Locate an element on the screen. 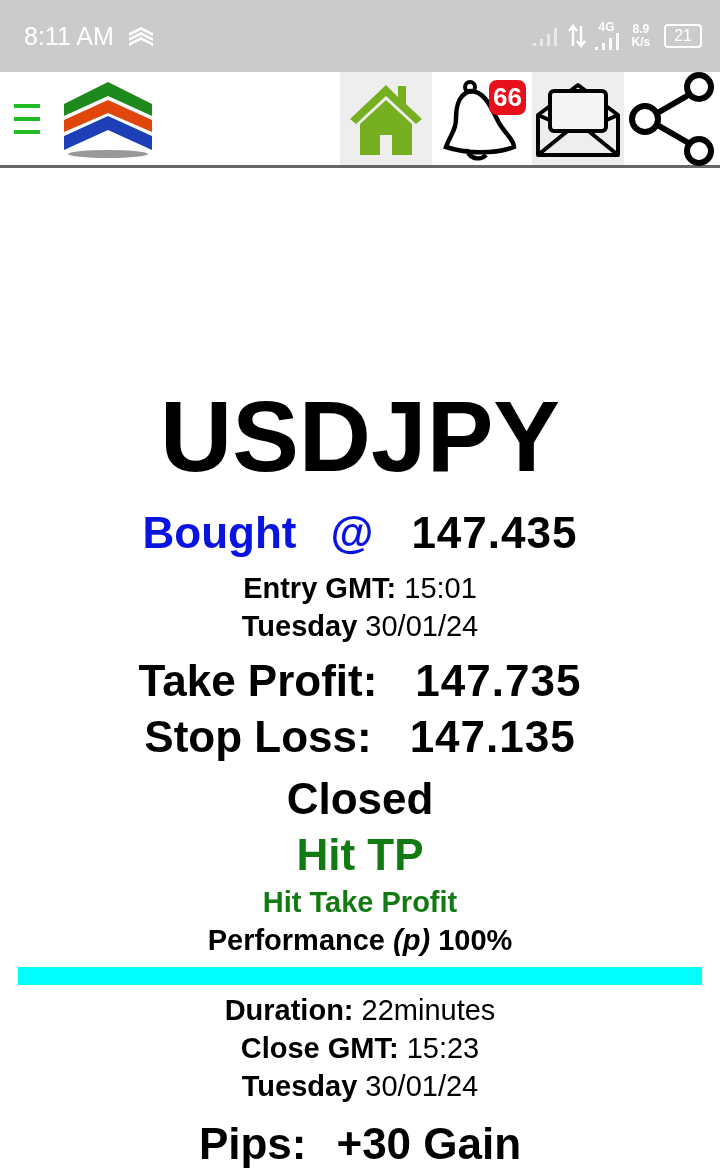  result-detail: Hit Take Profit is located at coordinates (360, 902).